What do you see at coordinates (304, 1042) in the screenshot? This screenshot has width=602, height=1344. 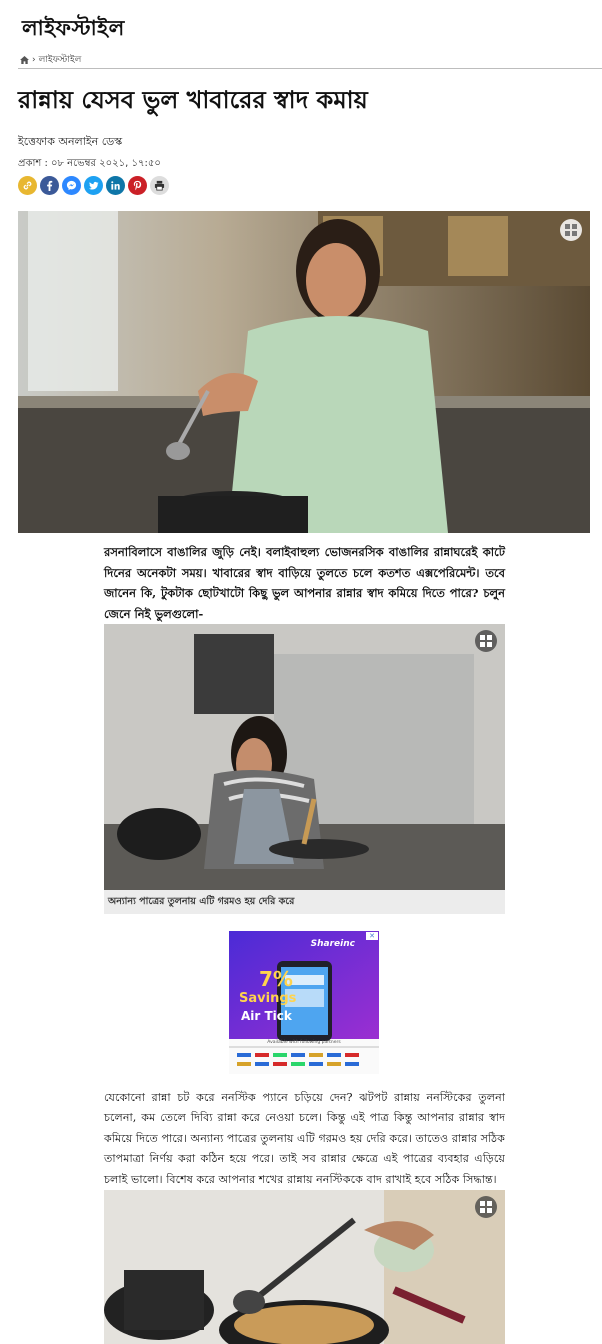 I see `ad-footer: Available with following partners` at bounding box center [304, 1042].